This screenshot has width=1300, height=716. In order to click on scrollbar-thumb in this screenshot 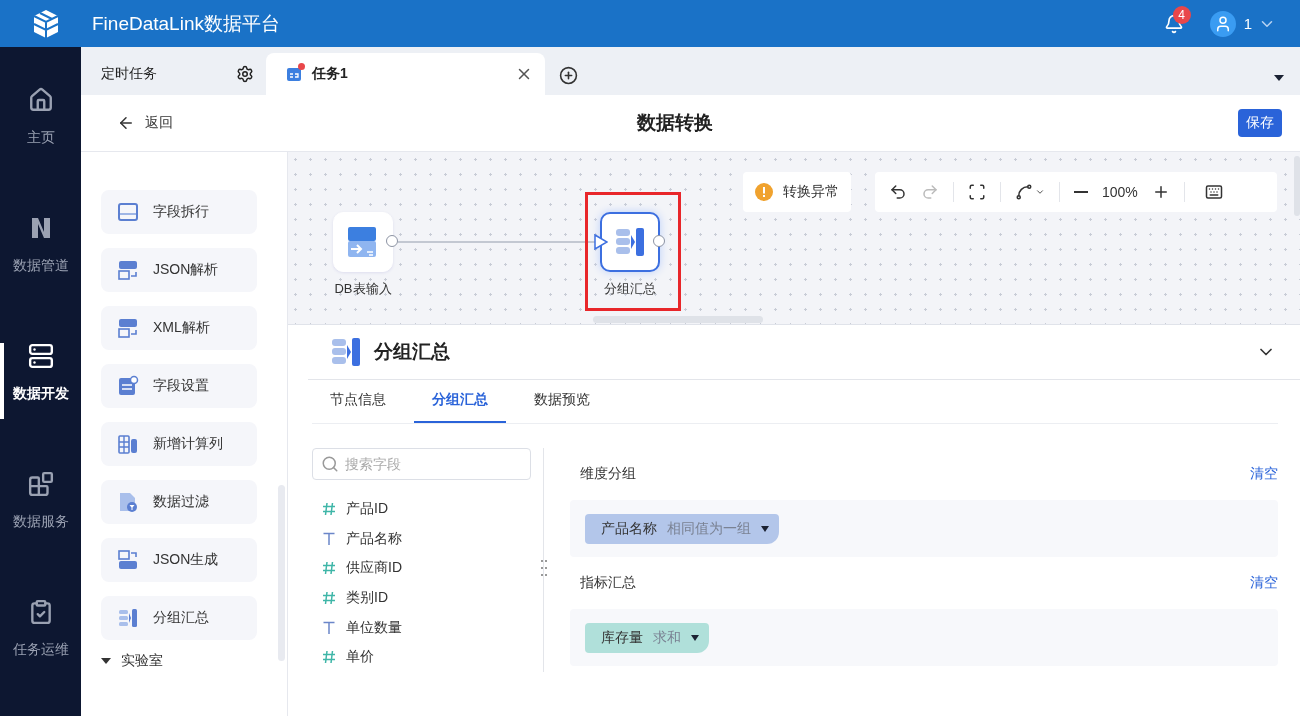, I will do `click(678, 319)`.